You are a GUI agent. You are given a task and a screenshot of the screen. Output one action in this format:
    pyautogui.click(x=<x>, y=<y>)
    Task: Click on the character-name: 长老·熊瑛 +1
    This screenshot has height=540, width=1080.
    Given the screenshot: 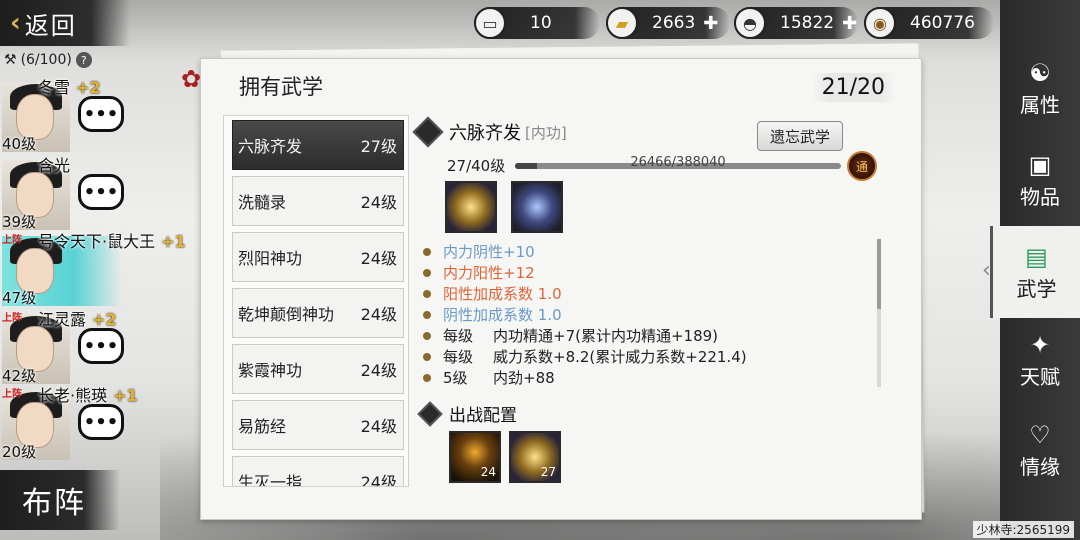 What is the action you would take?
    pyautogui.click(x=88, y=395)
    